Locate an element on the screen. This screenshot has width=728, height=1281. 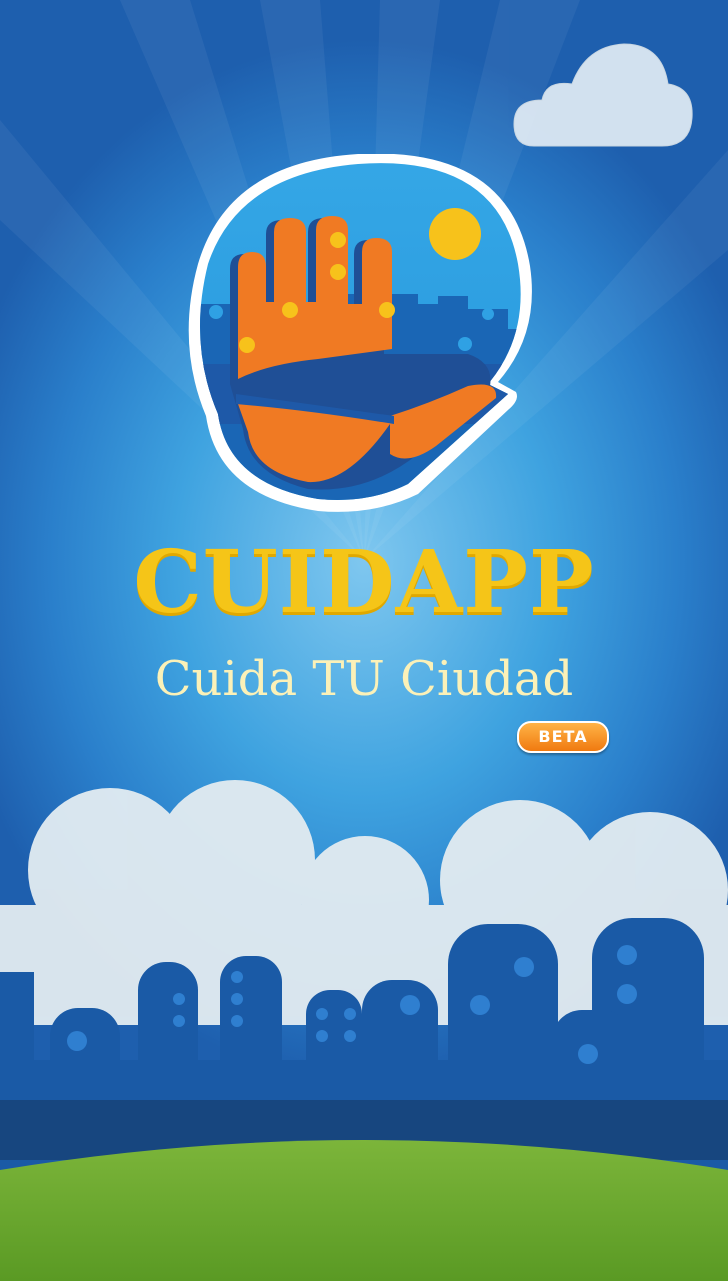
grass-hill is located at coordinates (364, 1210).